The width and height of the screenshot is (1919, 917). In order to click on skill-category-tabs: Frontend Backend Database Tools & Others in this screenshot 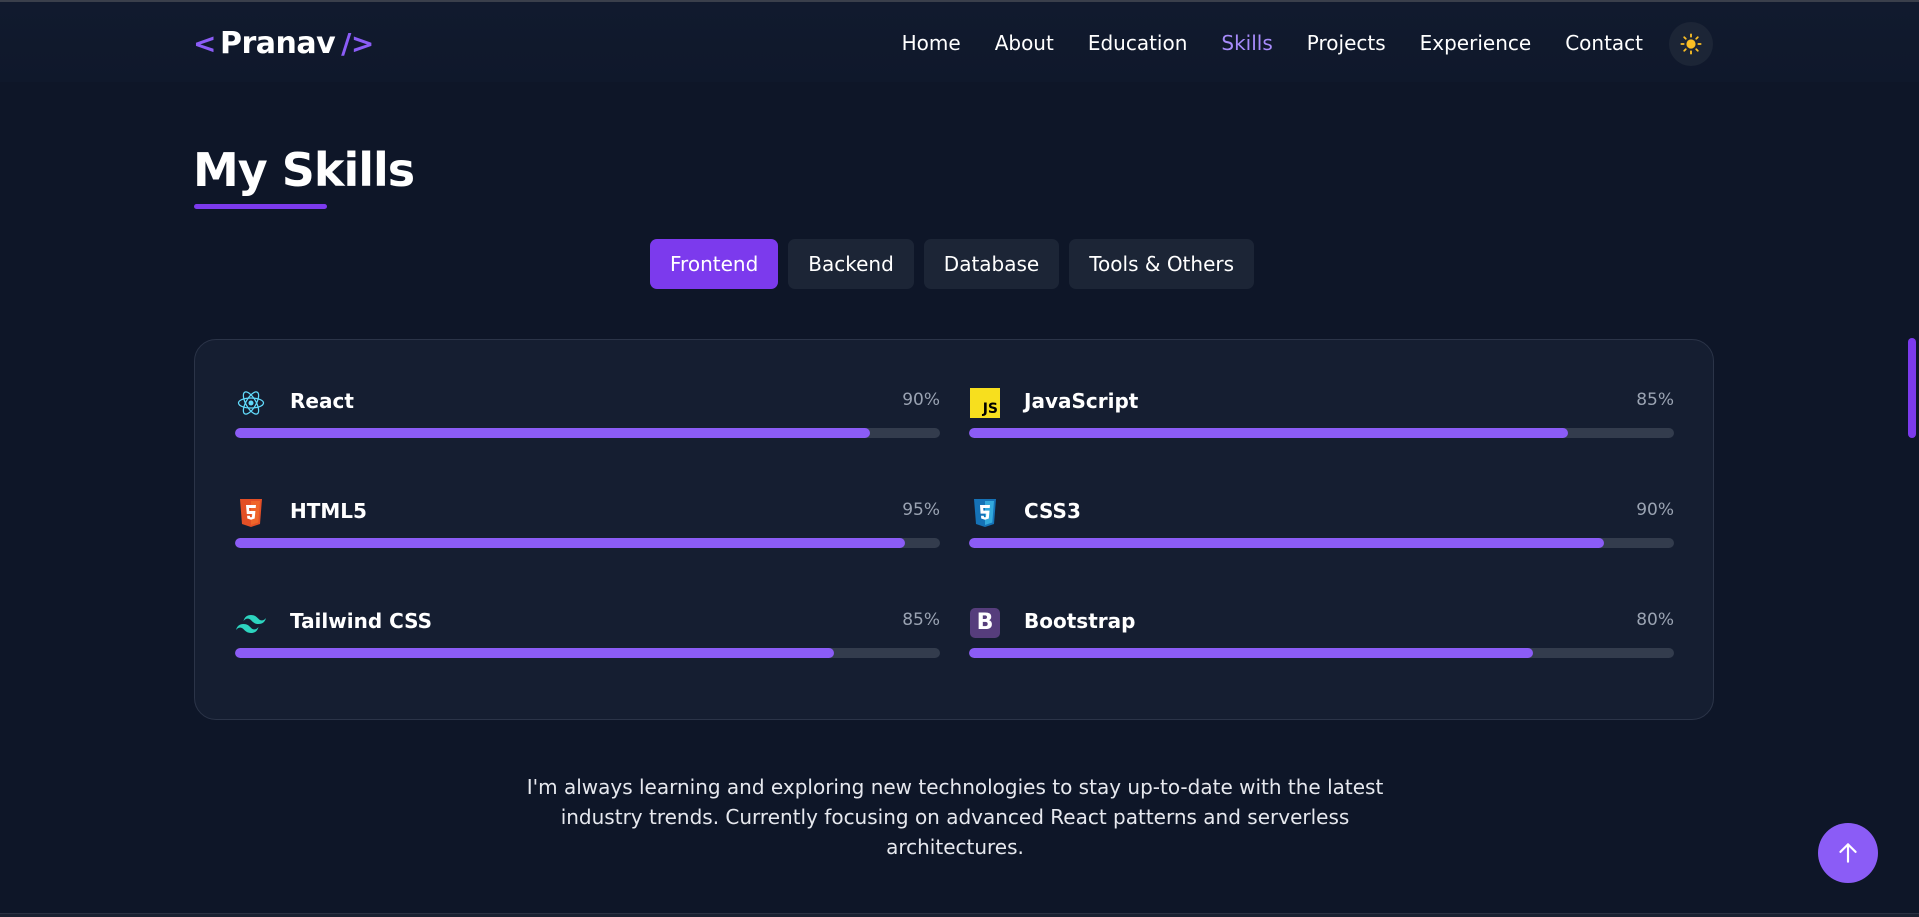, I will do `click(952, 264)`.